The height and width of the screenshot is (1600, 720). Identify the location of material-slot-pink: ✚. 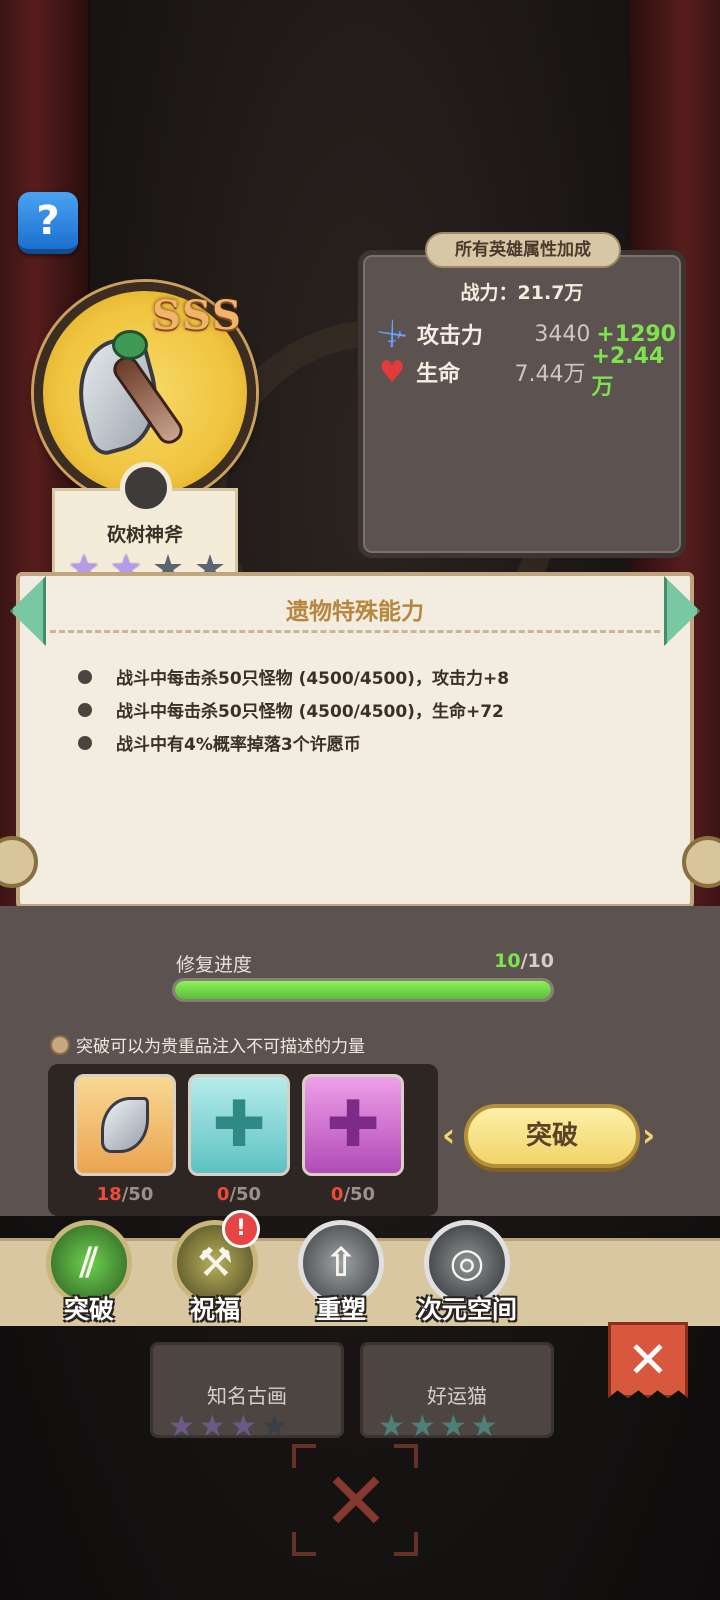
(353, 1125).